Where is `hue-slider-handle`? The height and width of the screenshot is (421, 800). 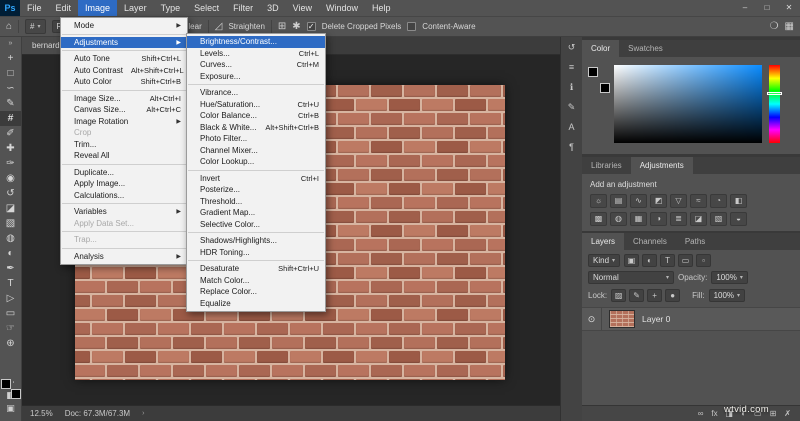 hue-slider-handle is located at coordinates (774, 93).